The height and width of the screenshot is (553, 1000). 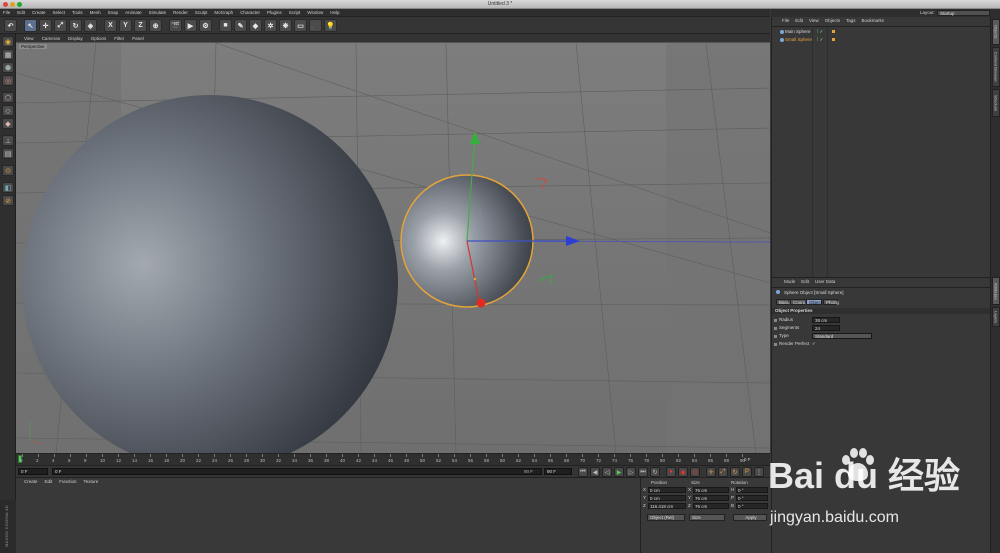 I want to click on tab-basic: Basic, so click(x=783, y=302).